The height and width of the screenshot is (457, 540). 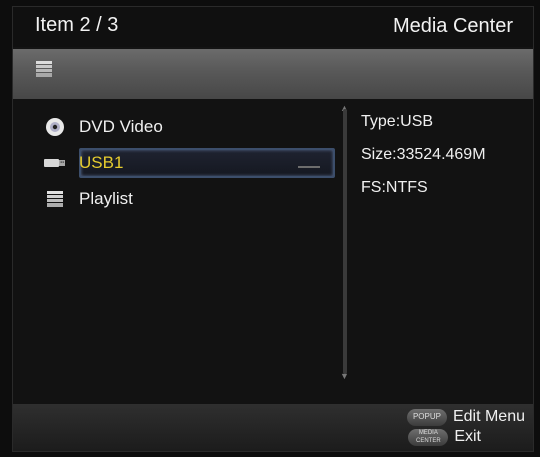 I want to click on hint-exit: MEDIA CENTER Exit, so click(x=444, y=437).